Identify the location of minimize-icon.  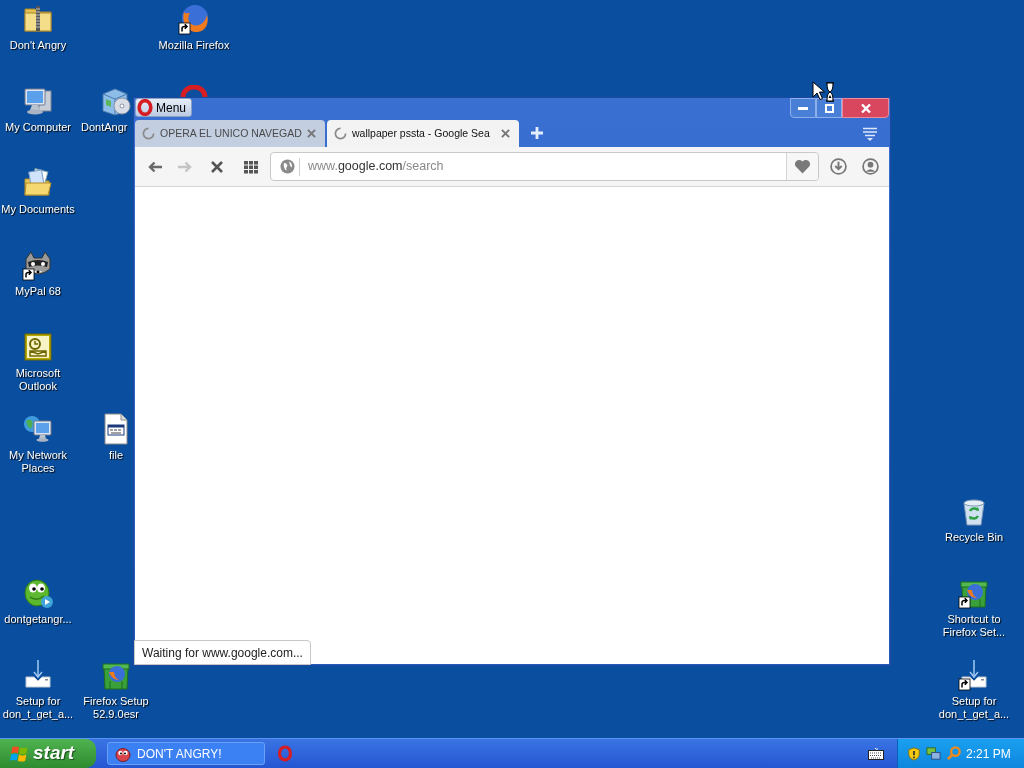
(803, 108).